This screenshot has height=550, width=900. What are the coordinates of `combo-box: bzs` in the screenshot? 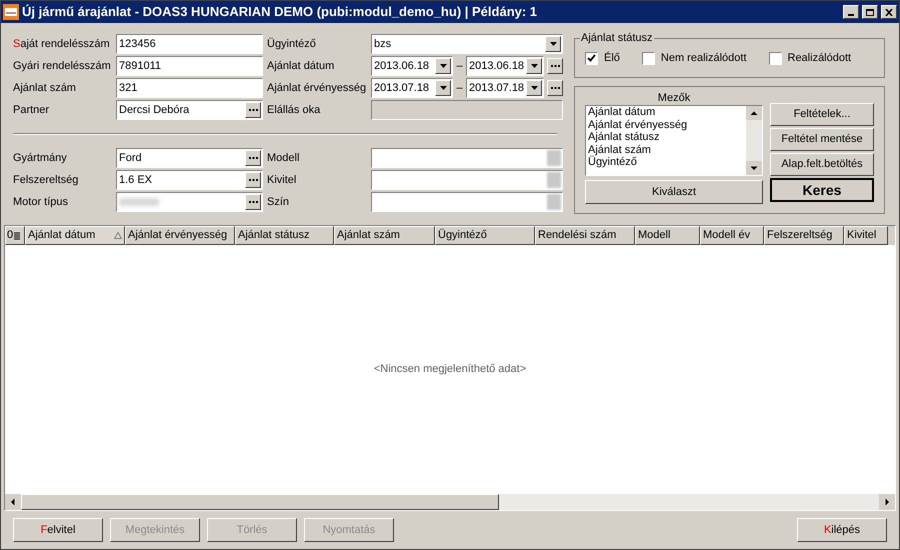 It's located at (467, 44).